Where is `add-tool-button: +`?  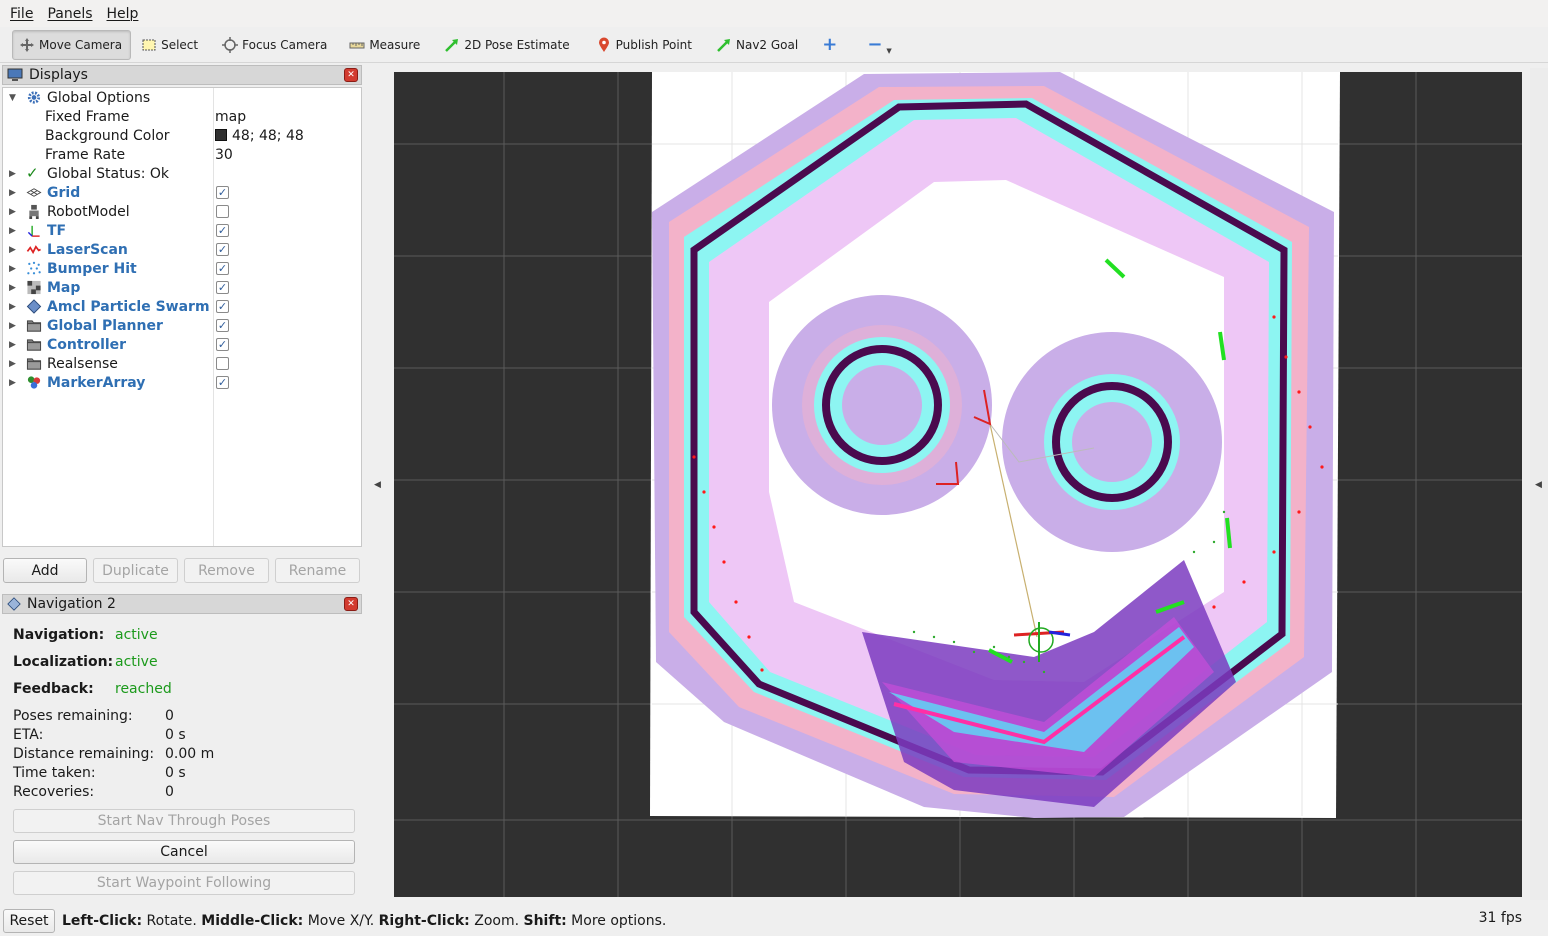
add-tool-button: + is located at coordinates (830, 45).